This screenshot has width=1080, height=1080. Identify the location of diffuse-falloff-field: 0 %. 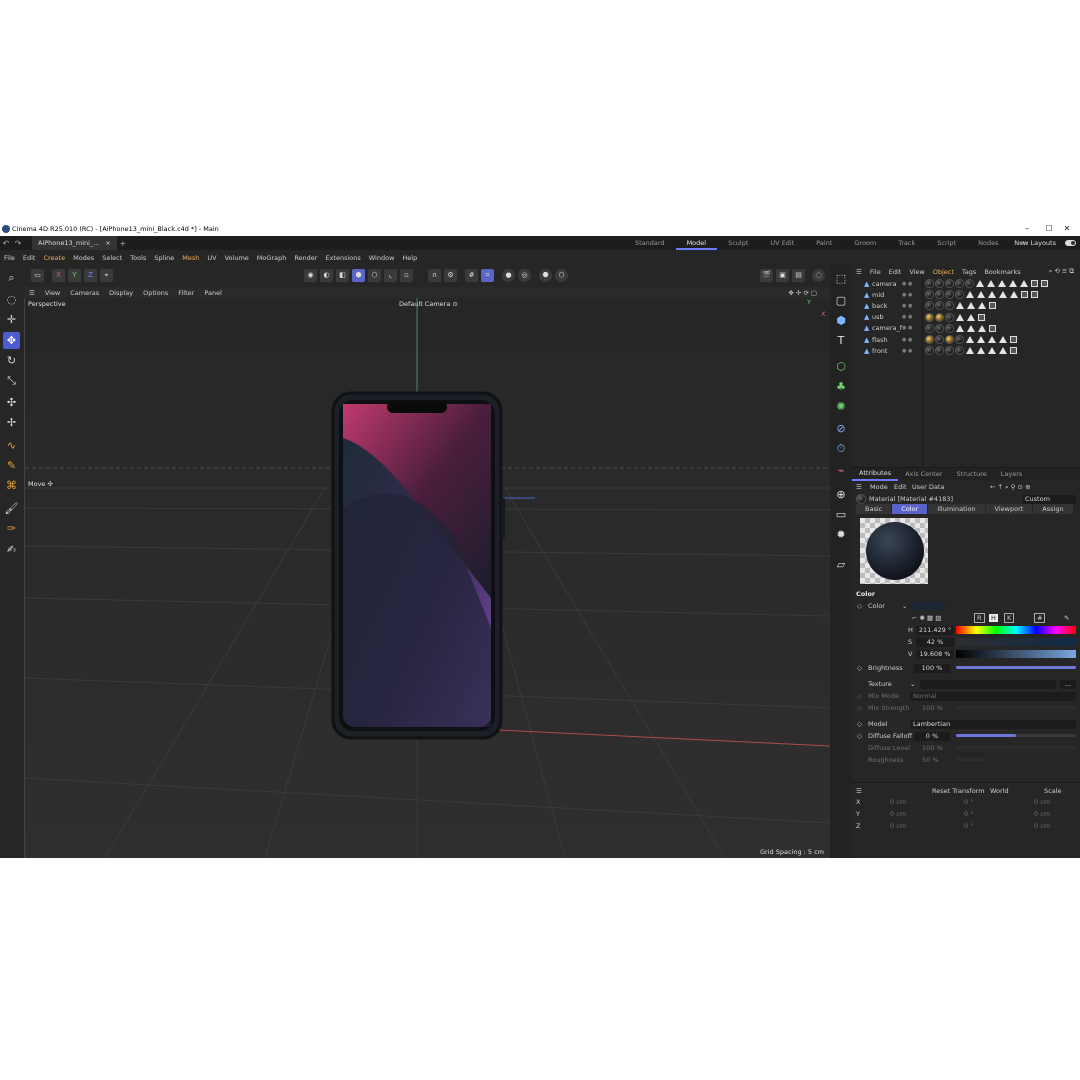
(932, 736).